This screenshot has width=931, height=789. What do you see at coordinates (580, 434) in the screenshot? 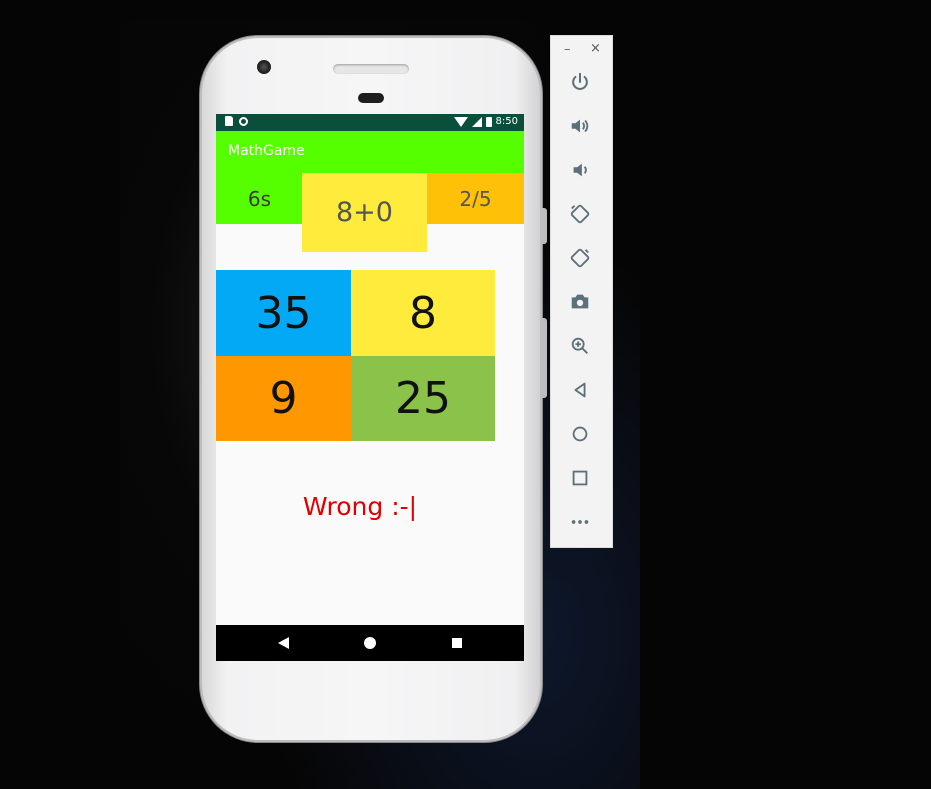
I see `home-icon` at bounding box center [580, 434].